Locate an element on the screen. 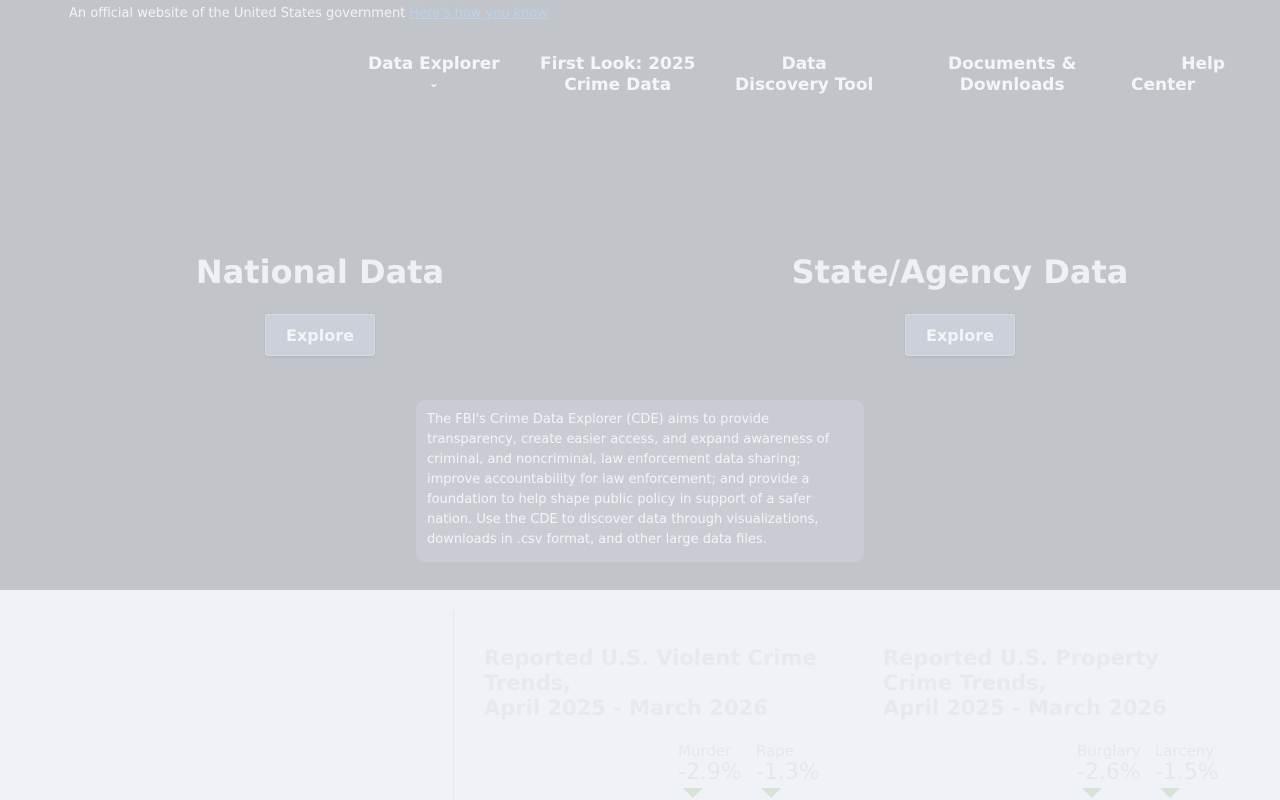 The height and width of the screenshot is (800, 1280). stat-name: Rape is located at coordinates (775, 751).